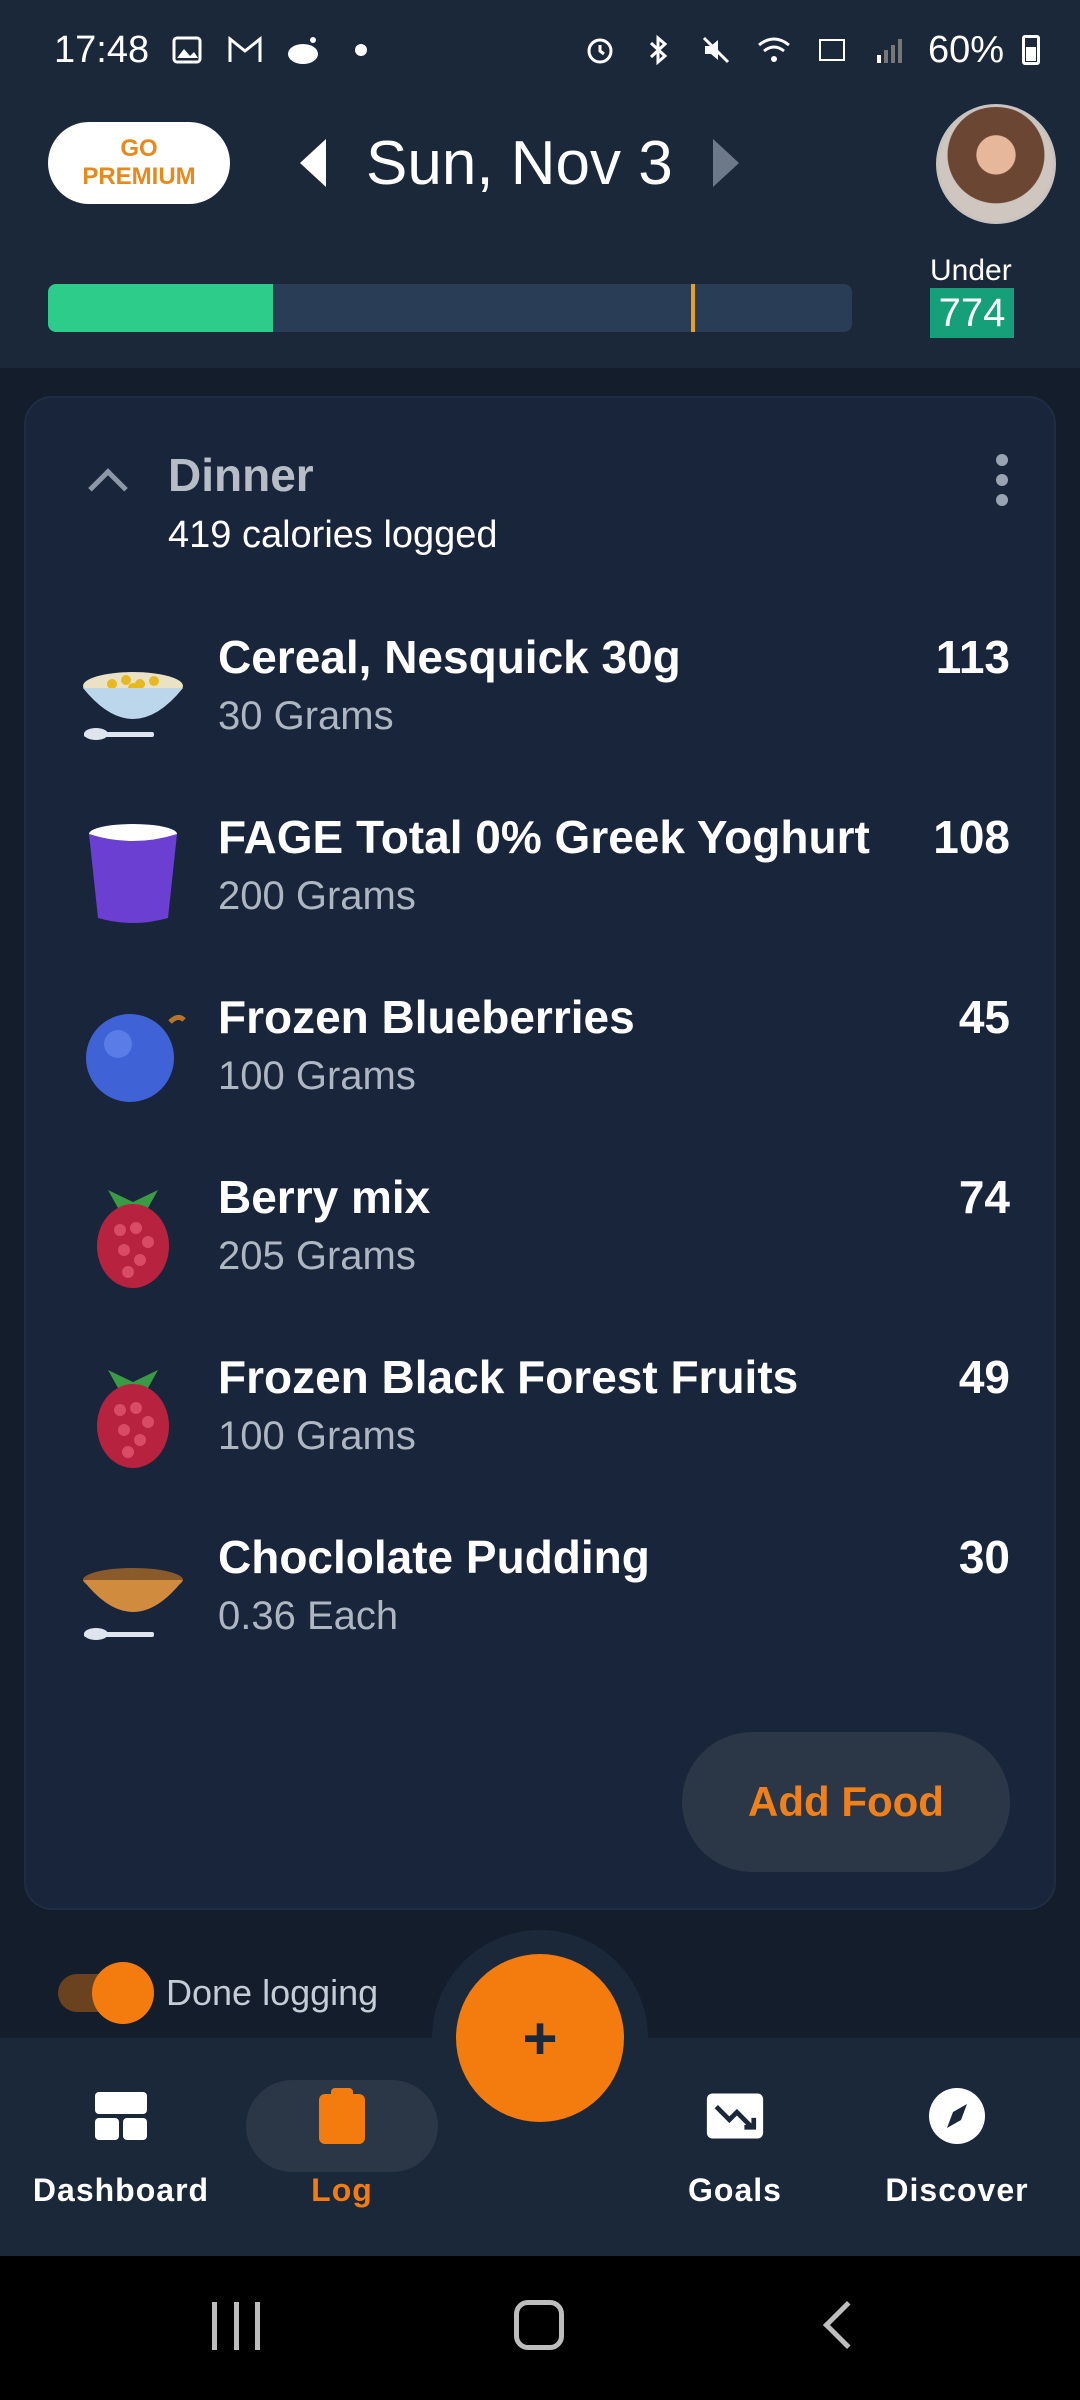  Describe the element at coordinates (984, 1557) in the screenshot. I see `food-calories: 30` at that location.